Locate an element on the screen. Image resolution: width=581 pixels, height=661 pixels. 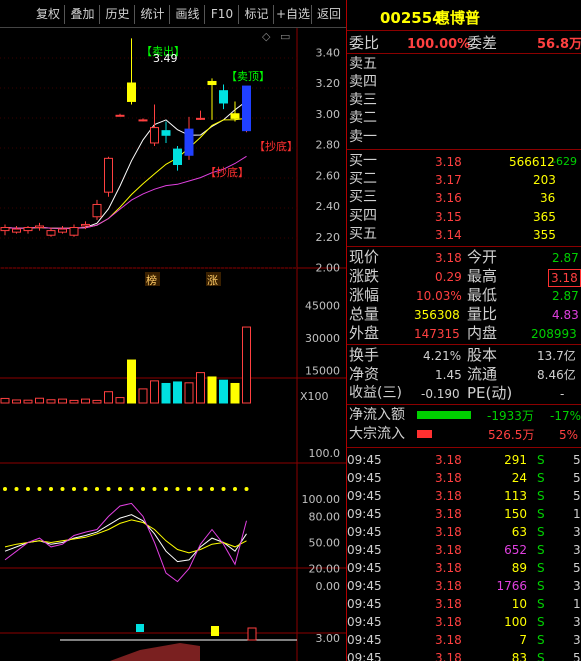
stat-label: 量比 is located at coordinates (482, 314).